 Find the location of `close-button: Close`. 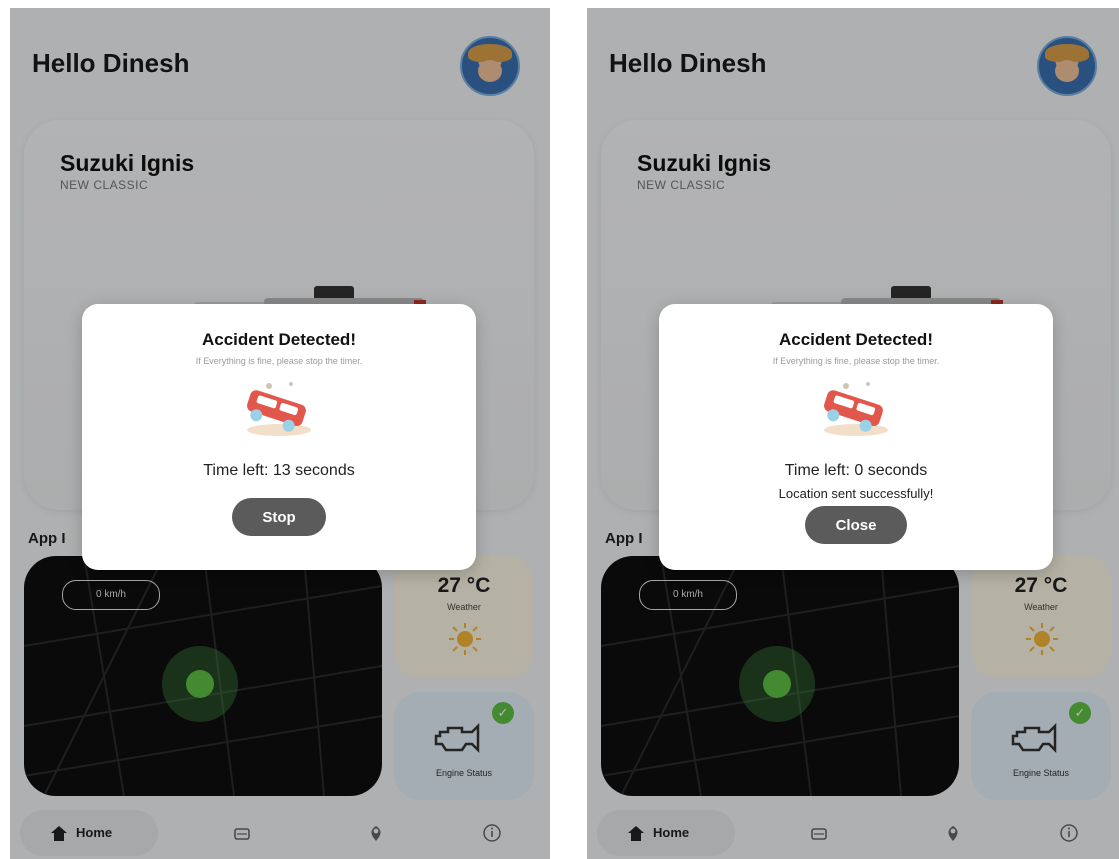

close-button: Close is located at coordinates (856, 525).